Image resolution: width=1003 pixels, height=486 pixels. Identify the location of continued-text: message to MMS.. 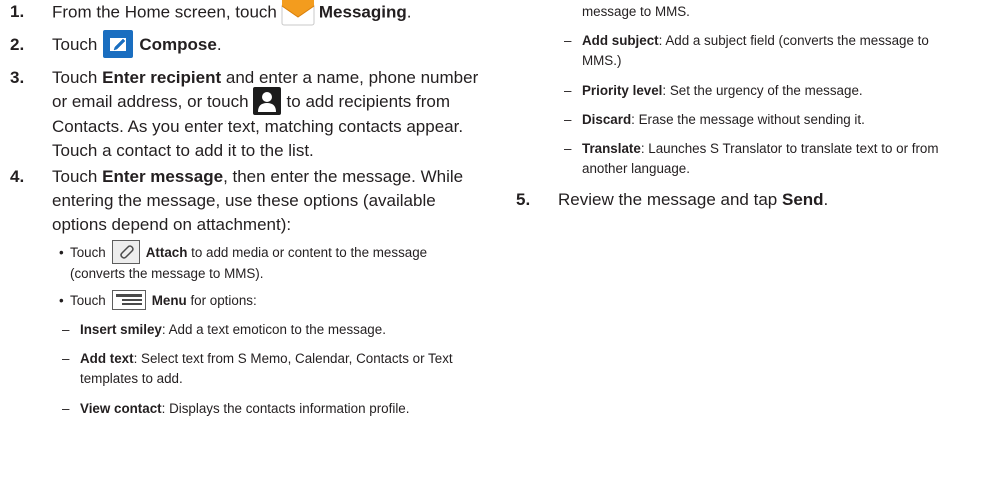
(792, 12).